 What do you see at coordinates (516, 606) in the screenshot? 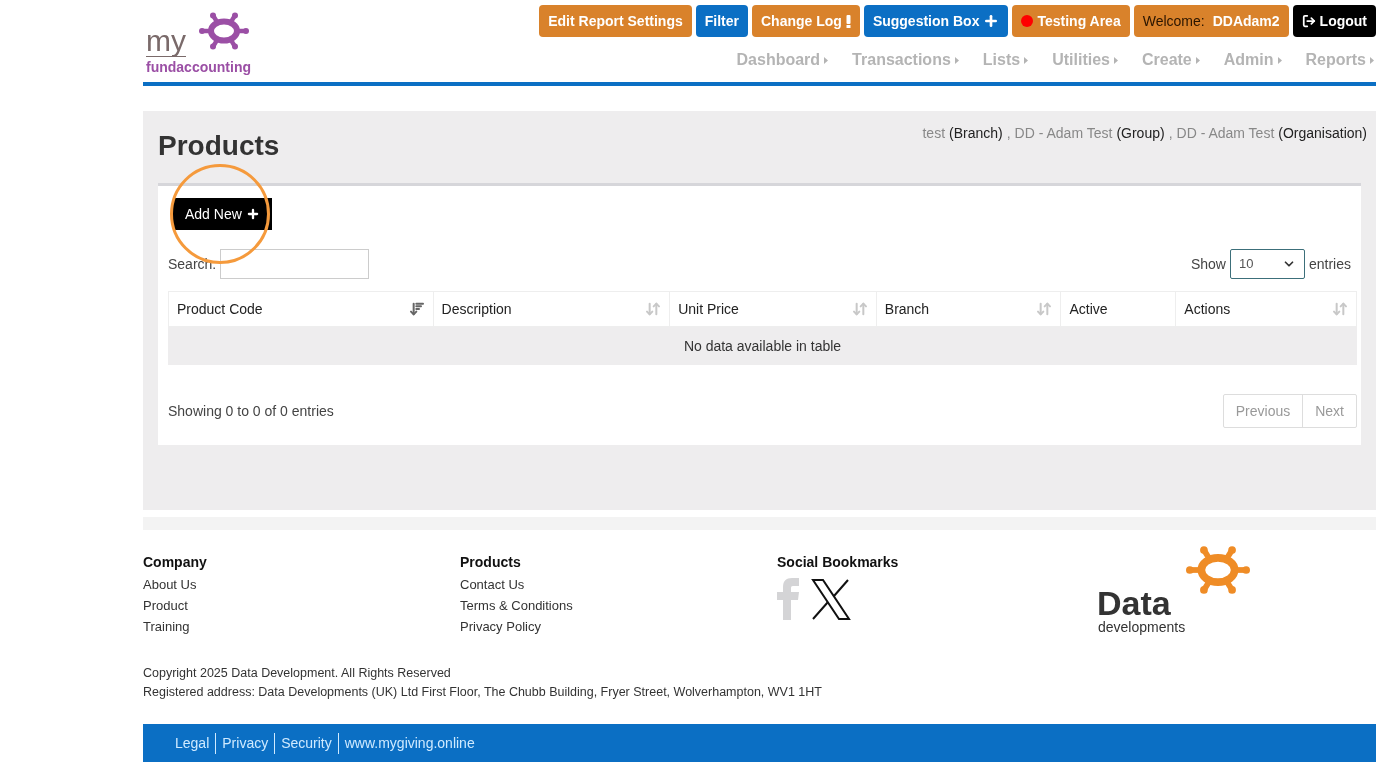
I see `footer-link: Terms & Conditions` at bounding box center [516, 606].